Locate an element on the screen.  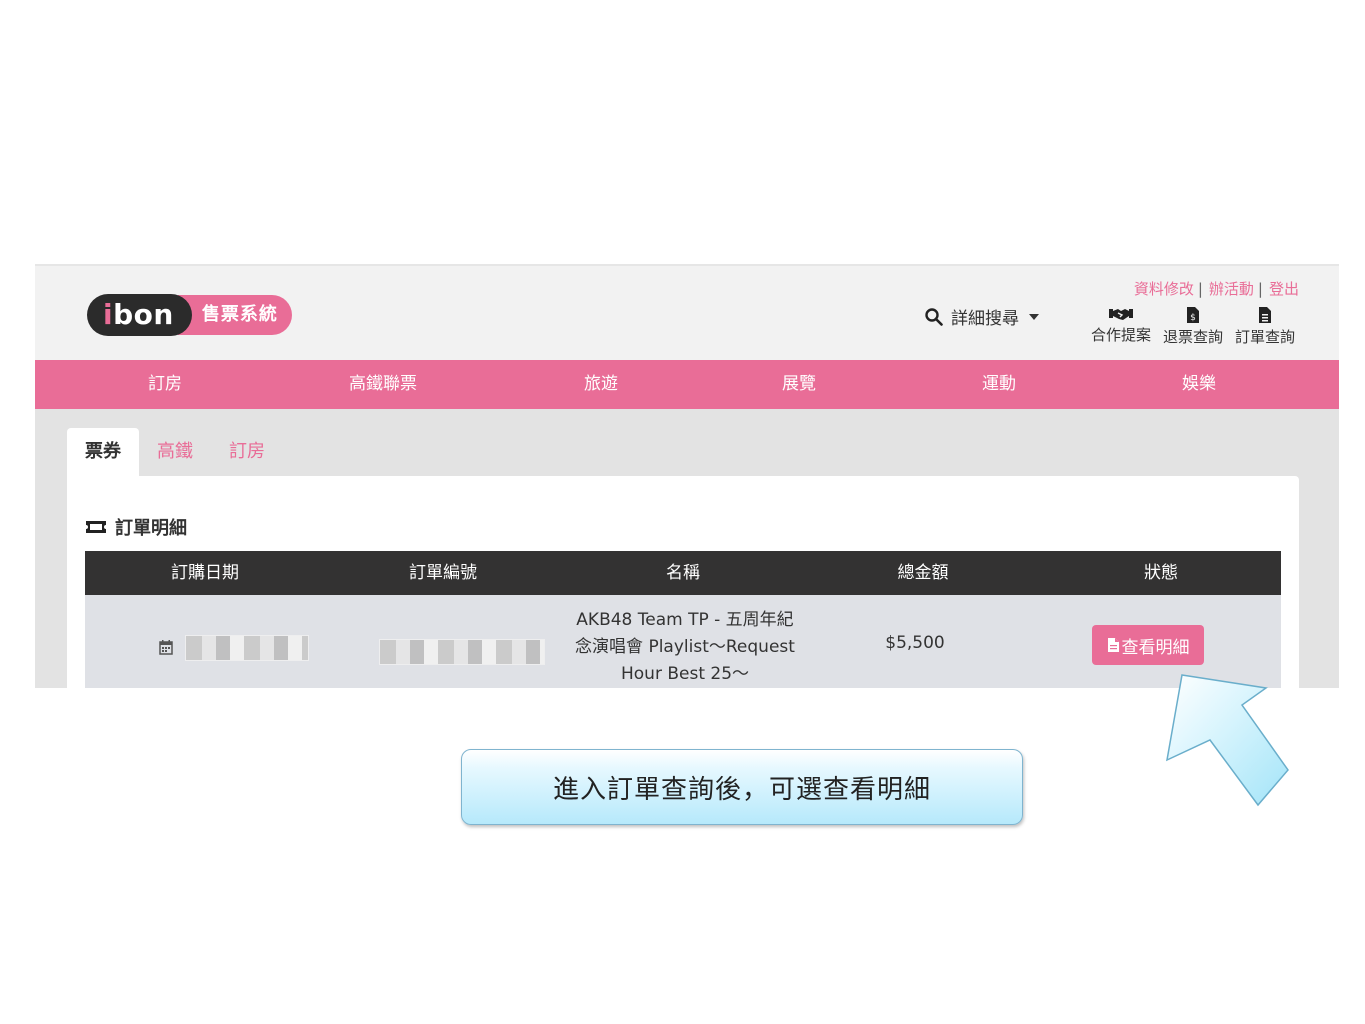
nav-item-sports: 運動 is located at coordinates (999, 384).